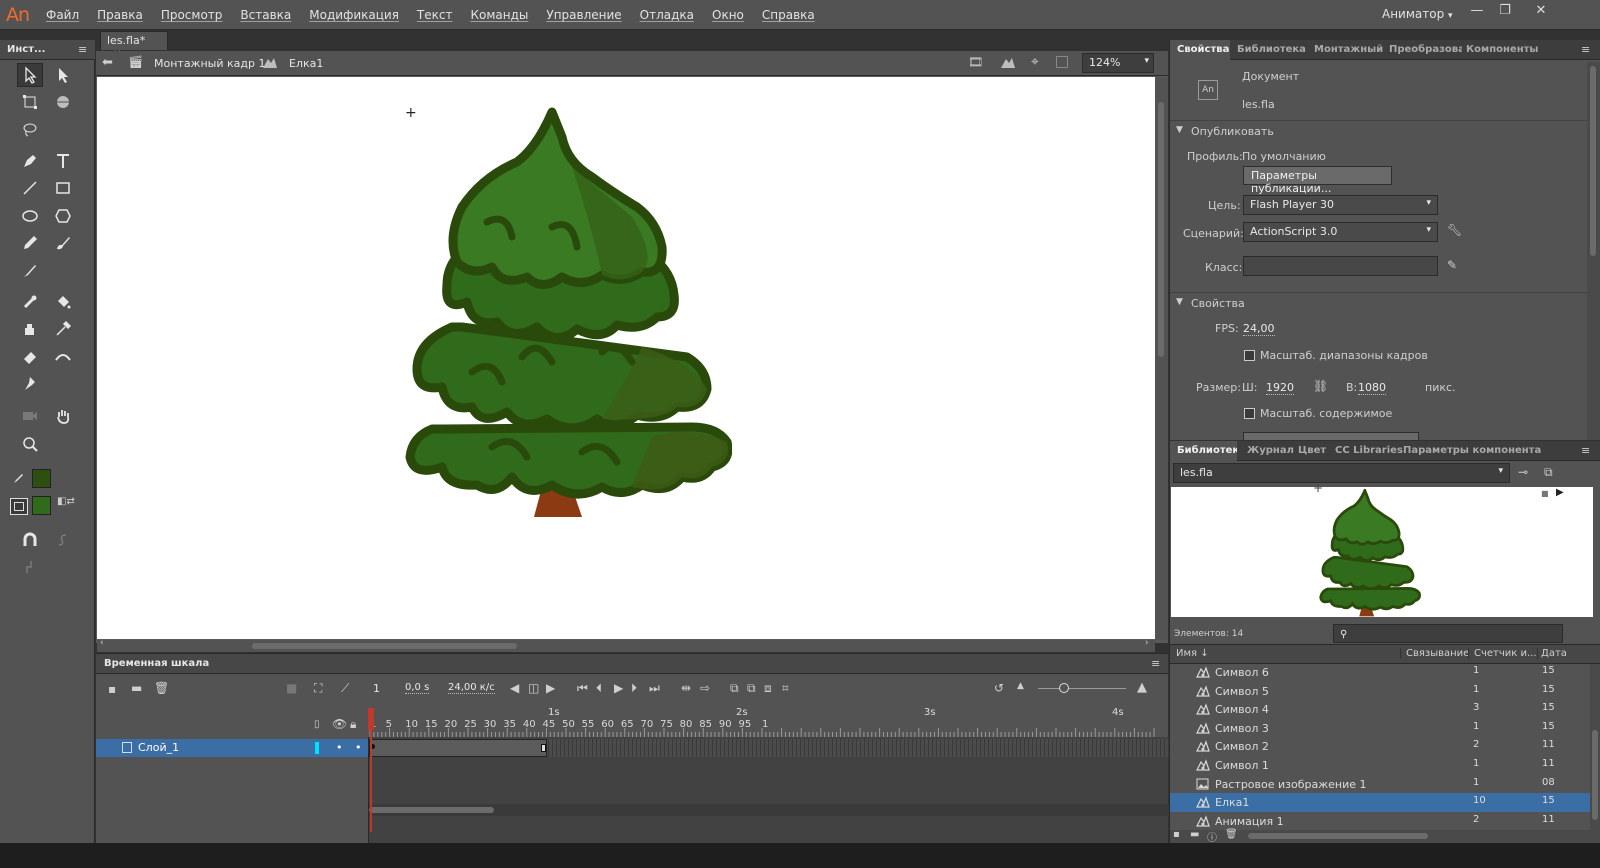  Describe the element at coordinates (41, 478) in the screenshot. I see `stroke-color-swatch` at that location.